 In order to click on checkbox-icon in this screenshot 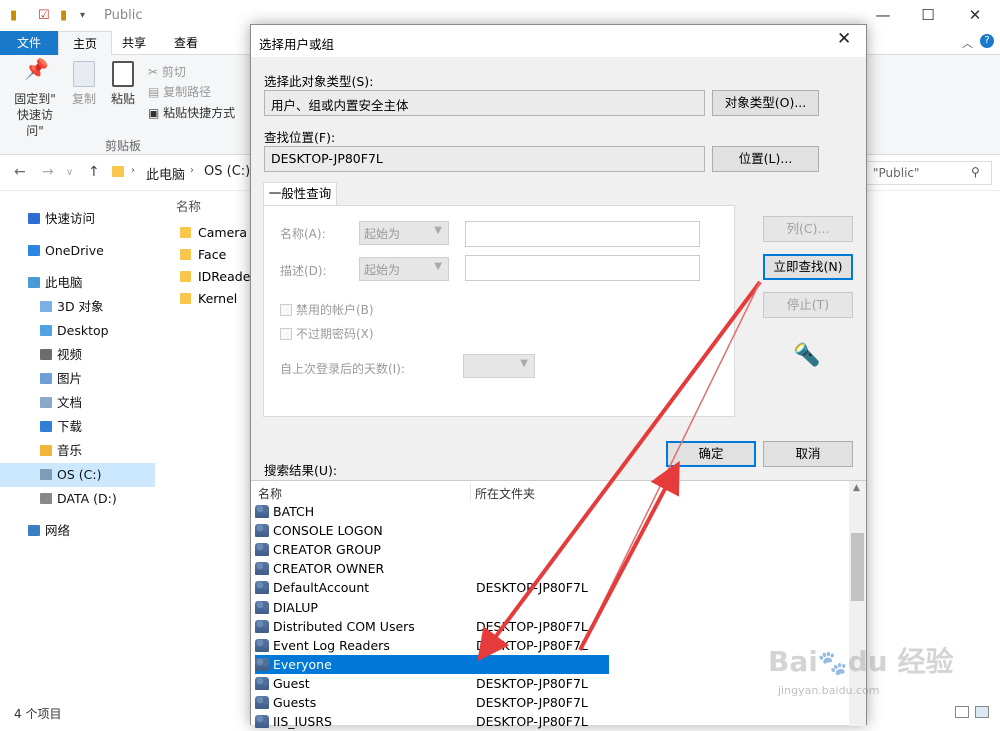, I will do `click(286, 310)`.